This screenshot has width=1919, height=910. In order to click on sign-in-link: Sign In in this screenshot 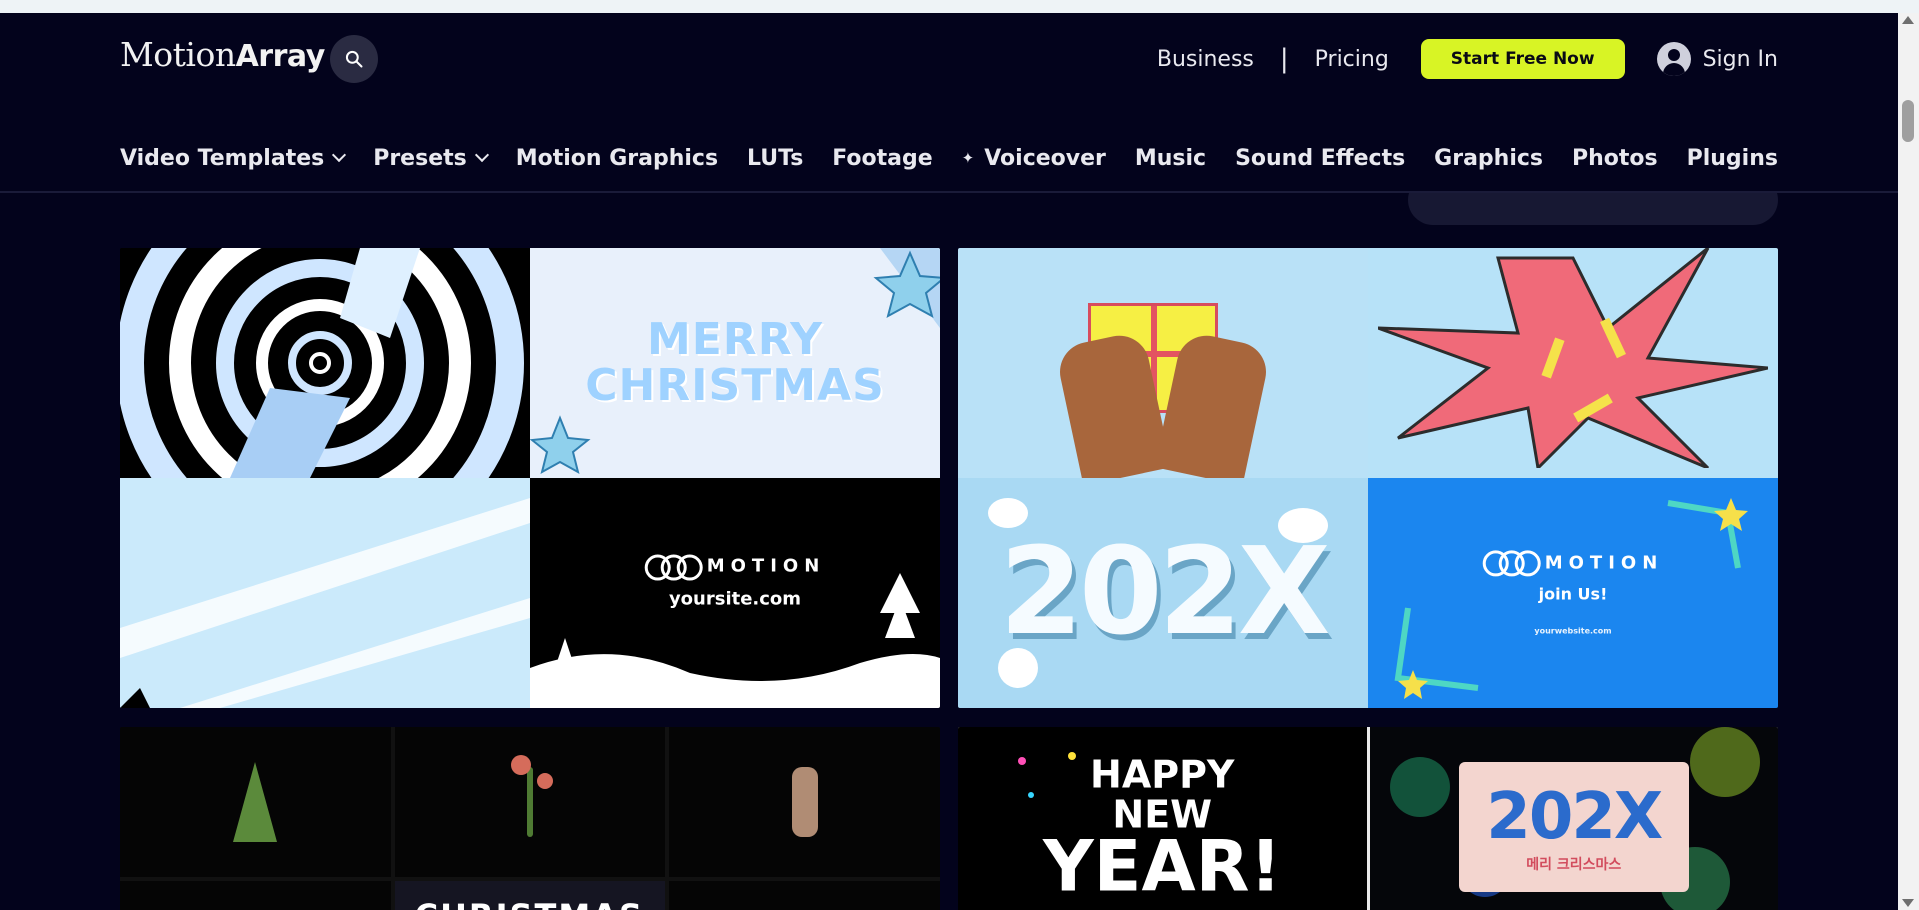, I will do `click(1717, 59)`.